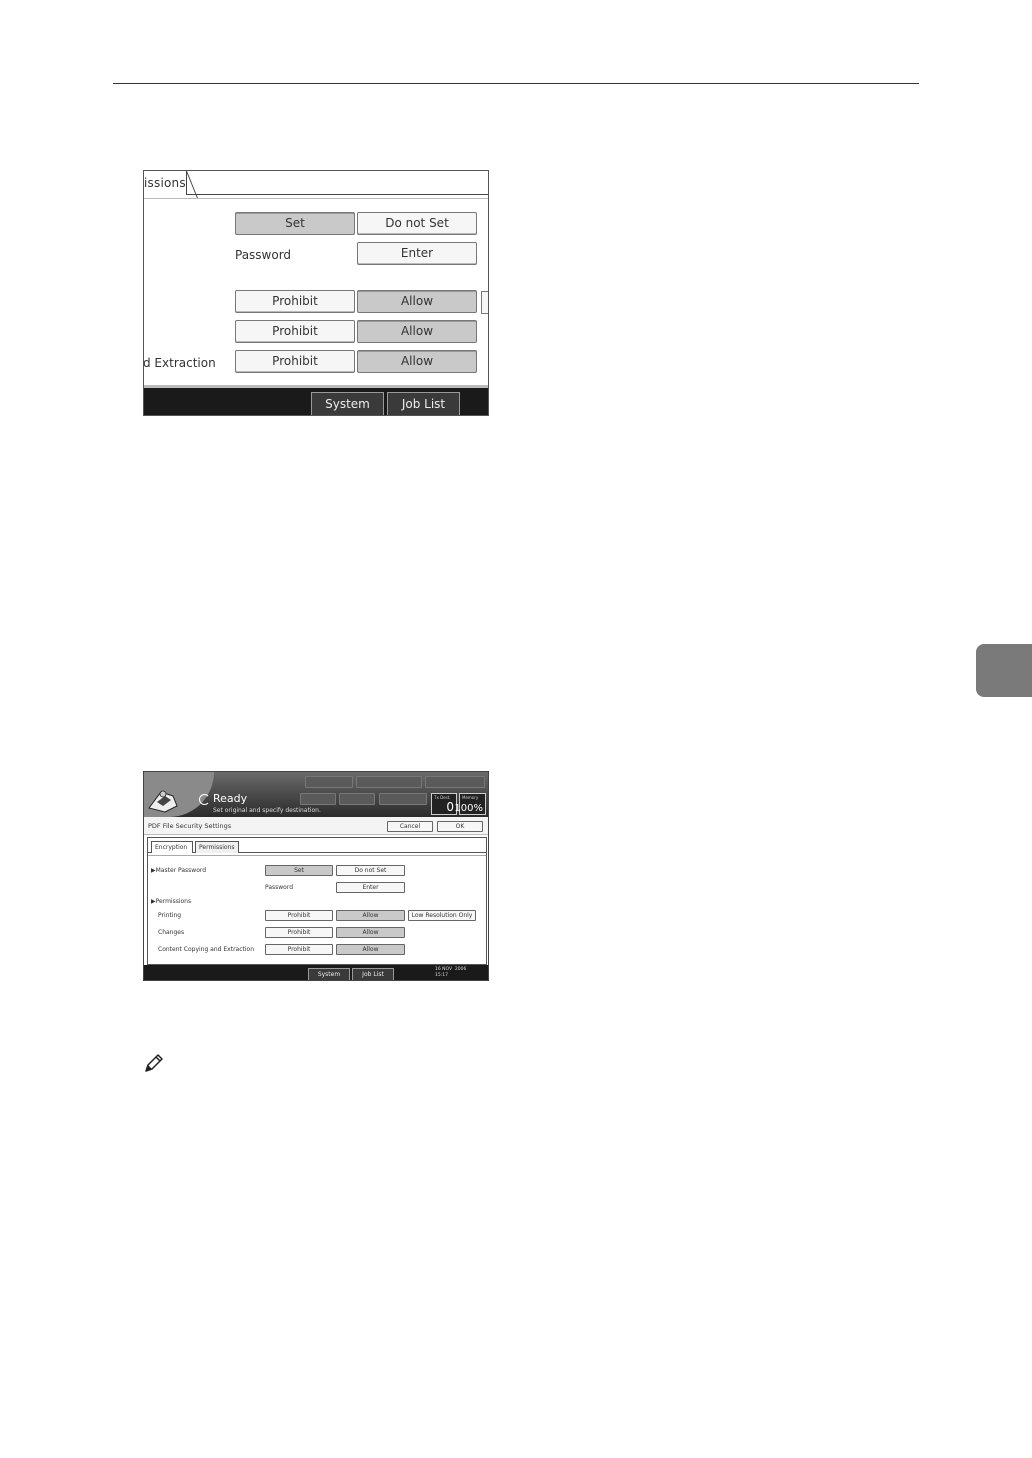 The image size is (1032, 1458). What do you see at coordinates (190, 826) in the screenshot?
I see `dialog-title: PDF File Security Settings` at bounding box center [190, 826].